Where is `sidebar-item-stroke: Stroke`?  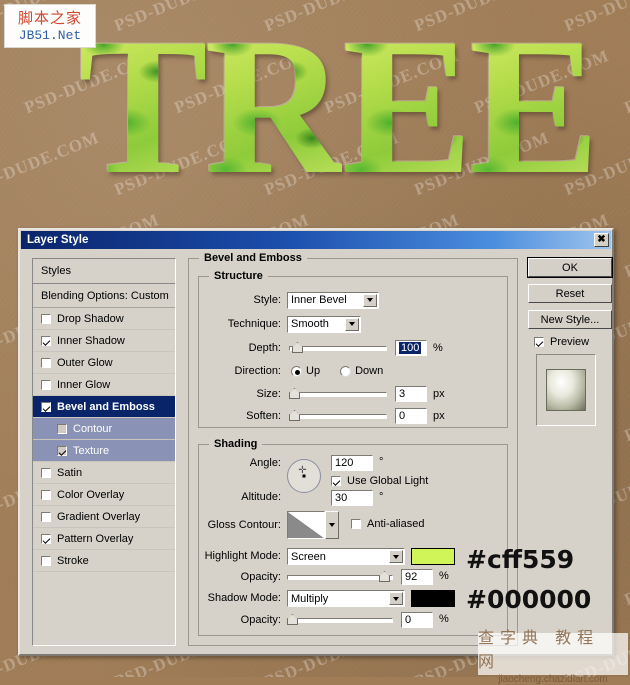
sidebar-item-stroke: Stroke is located at coordinates (104, 561).